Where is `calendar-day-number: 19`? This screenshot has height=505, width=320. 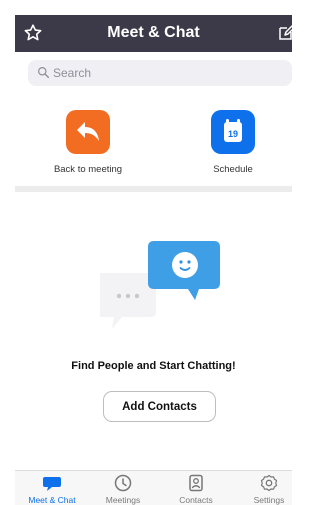
calendar-day-number: 19 is located at coordinates (233, 134).